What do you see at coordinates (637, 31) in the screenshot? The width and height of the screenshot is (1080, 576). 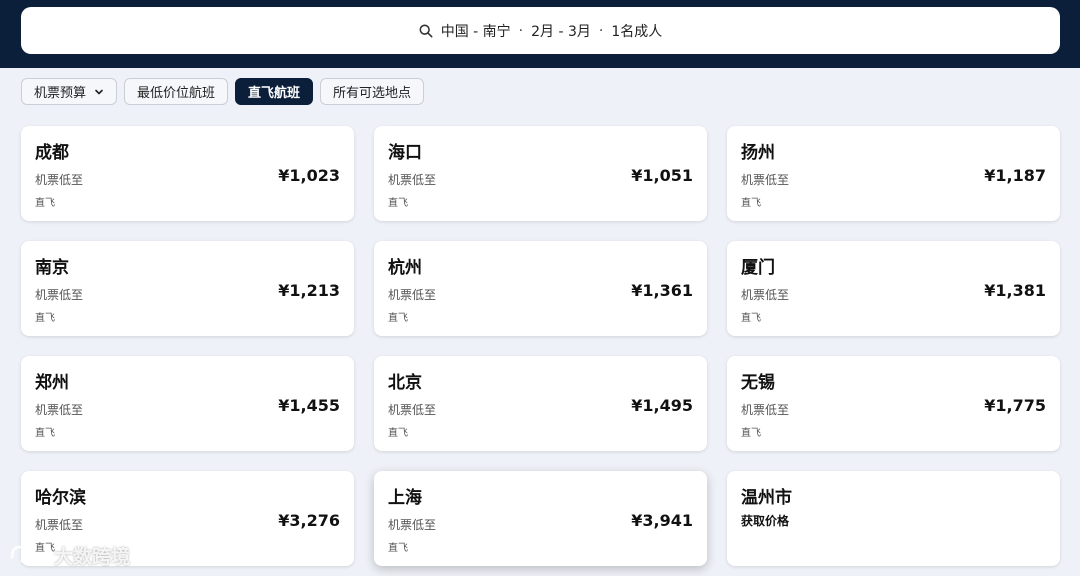 I see `search-travelers: 1名成人` at bounding box center [637, 31].